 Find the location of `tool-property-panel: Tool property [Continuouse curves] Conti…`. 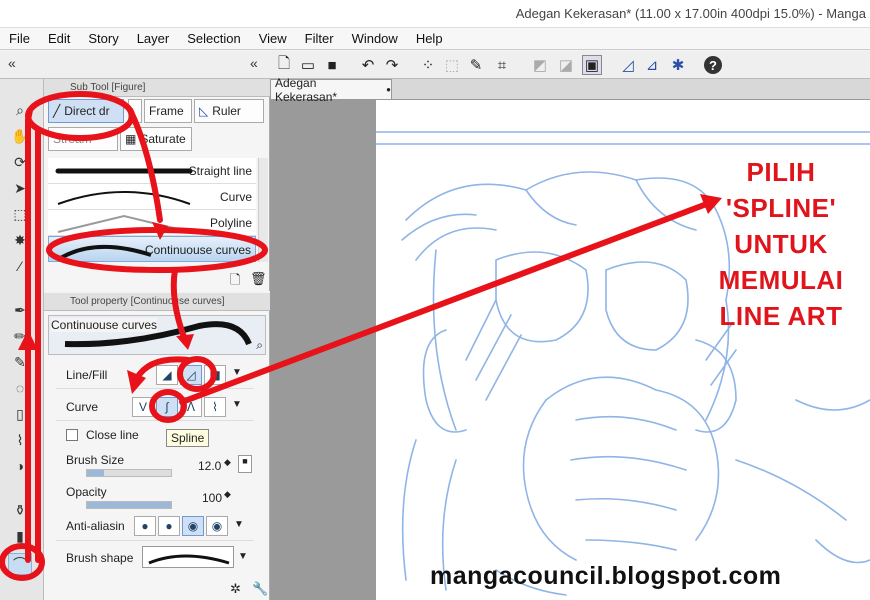

tool-property-panel: Tool property [Continuouse curves] Conti… is located at coordinates (157, 446).